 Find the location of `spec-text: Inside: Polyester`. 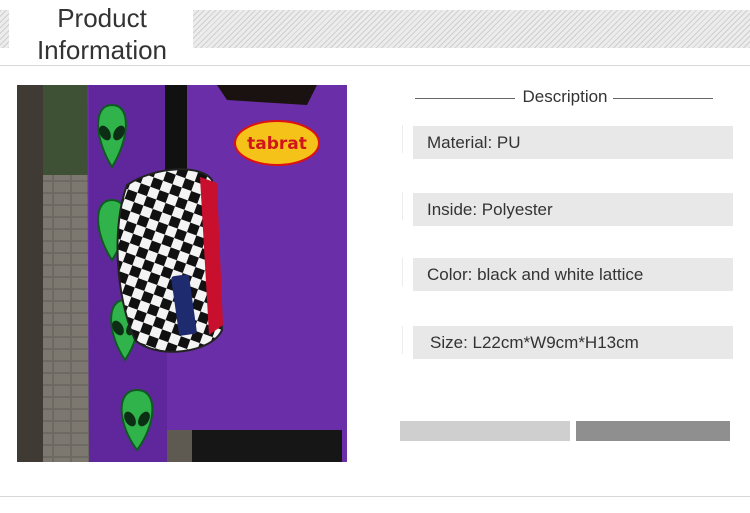

spec-text: Inside: Polyester is located at coordinates (490, 209).